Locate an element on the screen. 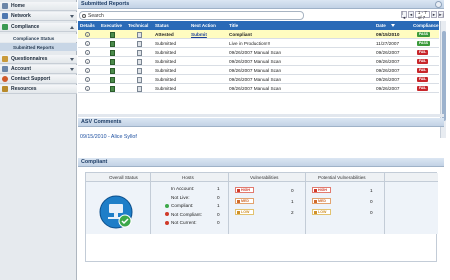  severity-badge: LOW is located at coordinates (244, 212).